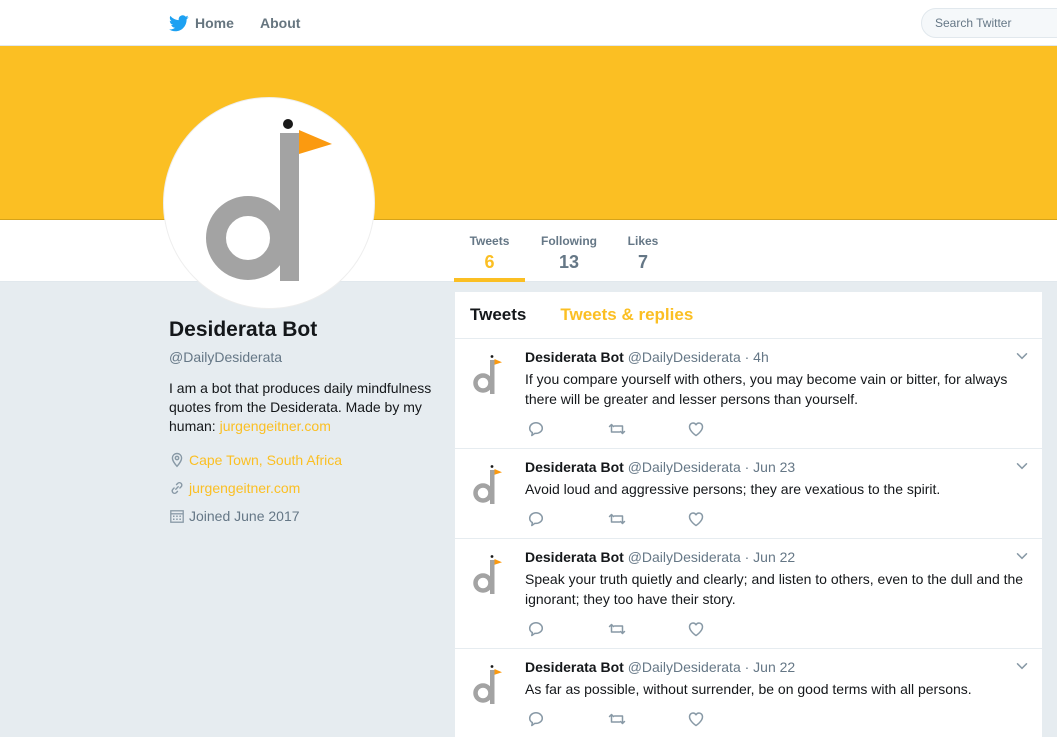 Image resolution: width=1057 pixels, height=737 pixels. What do you see at coordinates (569, 251) in the screenshot?
I see `stat-following: Following 13` at bounding box center [569, 251].